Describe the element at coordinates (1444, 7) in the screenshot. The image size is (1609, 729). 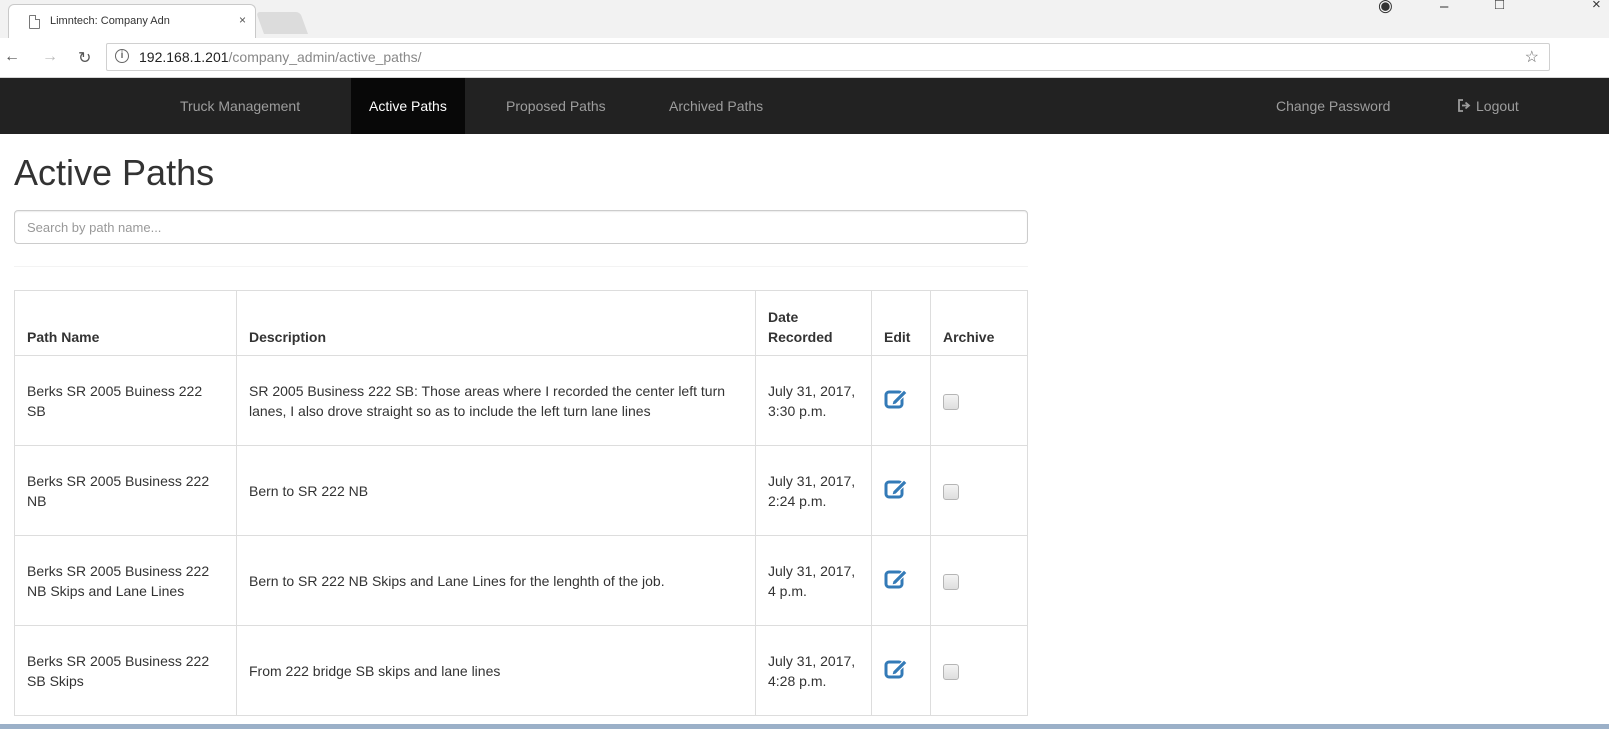
I see `minimize-icon: –` at that location.